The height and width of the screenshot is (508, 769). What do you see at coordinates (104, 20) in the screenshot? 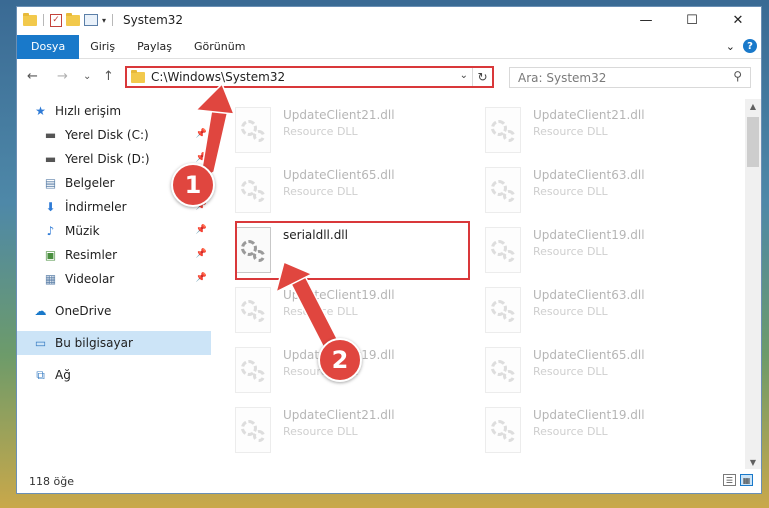
I see `customize-dropdown-icon: ▾` at bounding box center [104, 20].